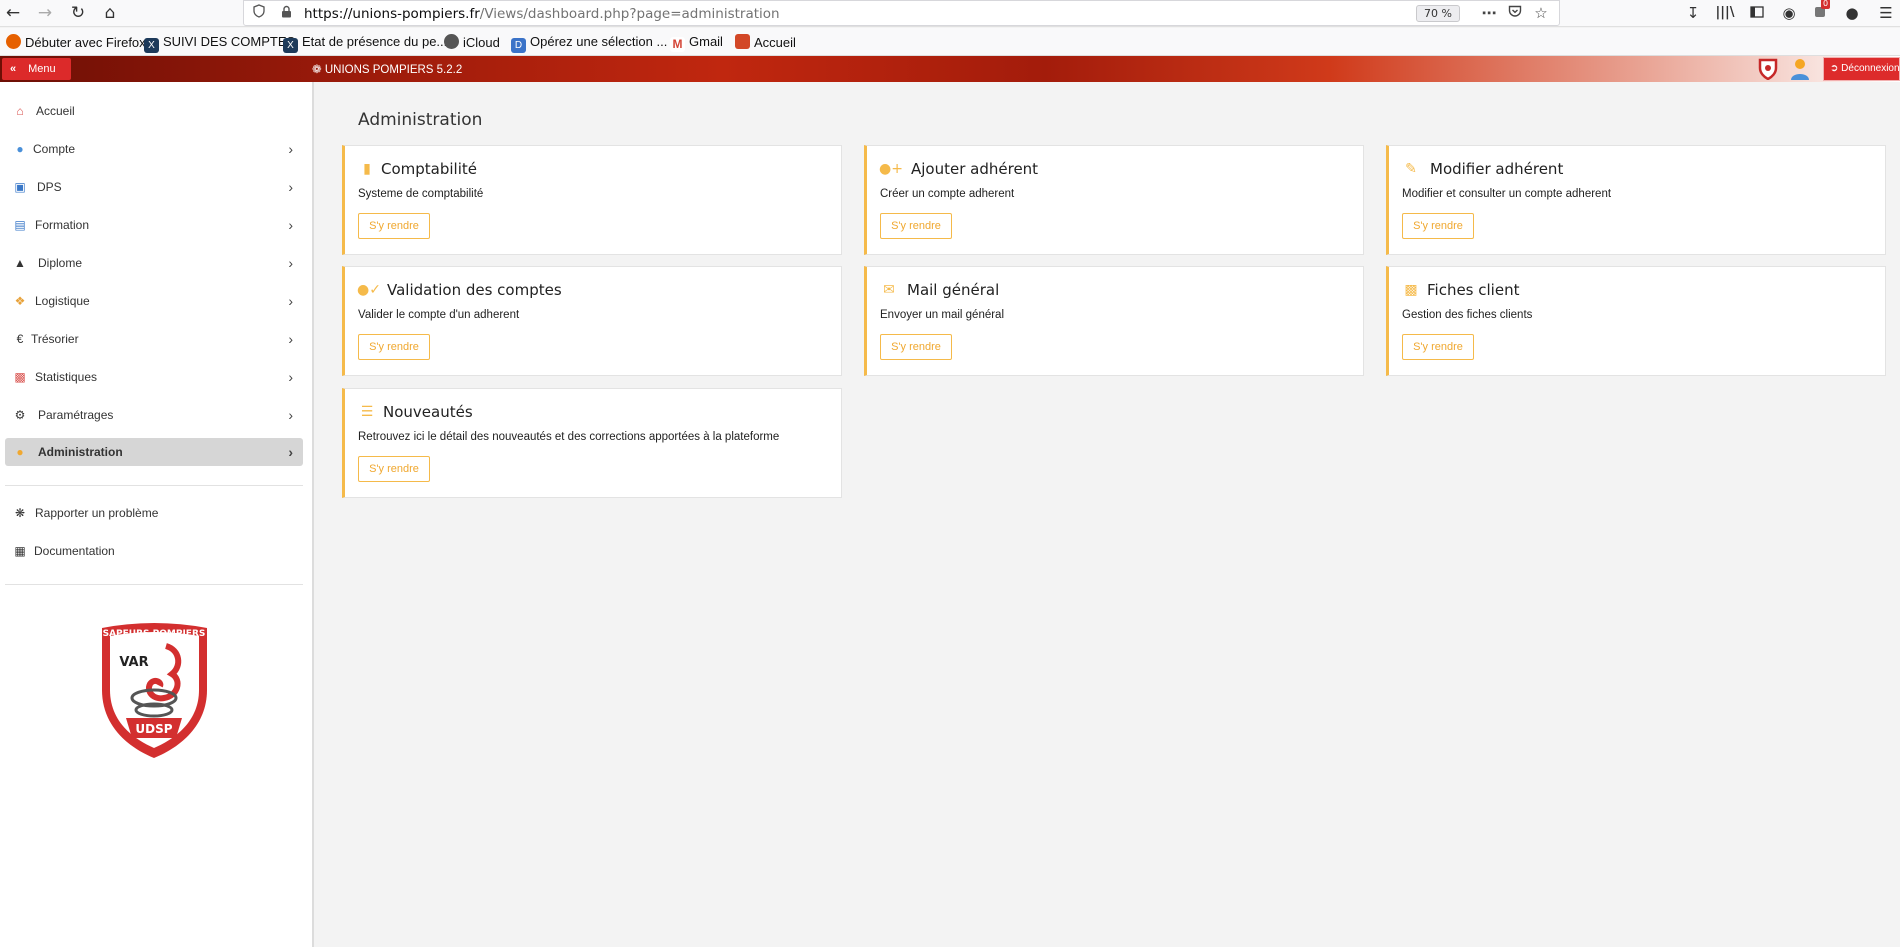 This screenshot has height=947, width=1900. What do you see at coordinates (481, 42) in the screenshot?
I see `bookmark-label: iCloud` at bounding box center [481, 42].